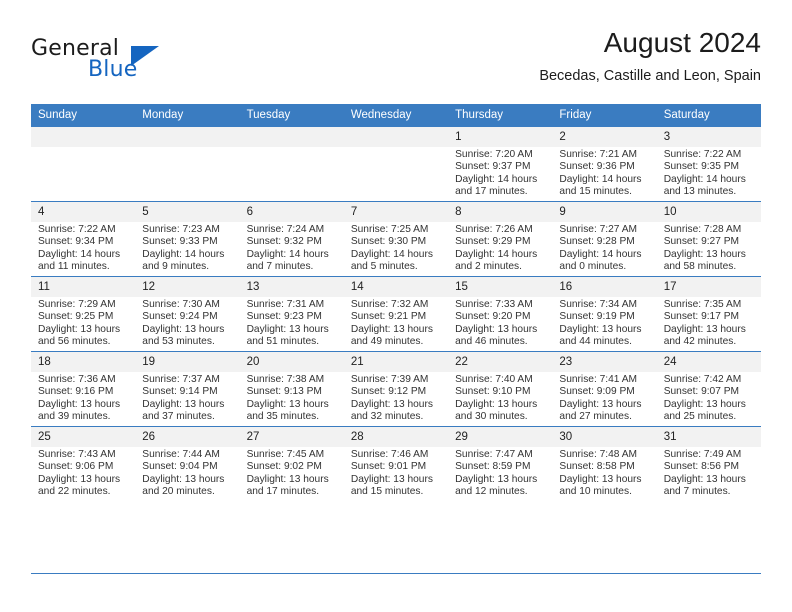 This screenshot has width=792, height=612. I want to click on logo-text-blue: Blue, so click(113, 69).